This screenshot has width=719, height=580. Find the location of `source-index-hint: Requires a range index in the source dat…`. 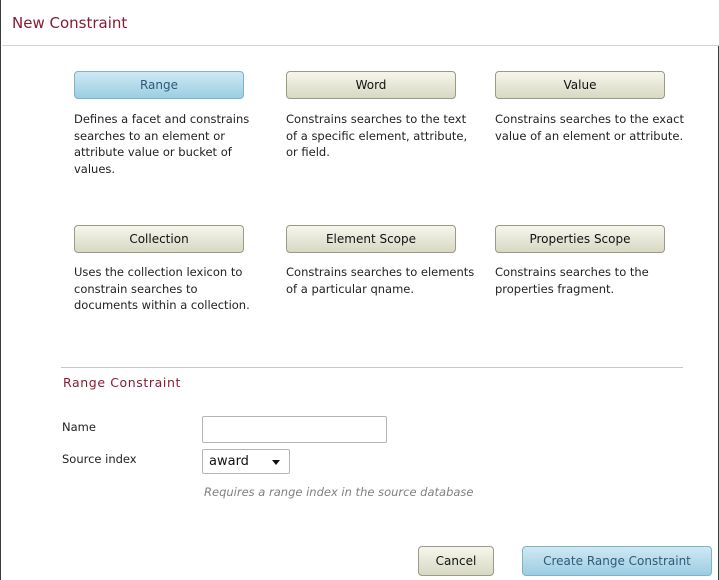

source-index-hint: Requires a range index in the source dat… is located at coordinates (339, 492).